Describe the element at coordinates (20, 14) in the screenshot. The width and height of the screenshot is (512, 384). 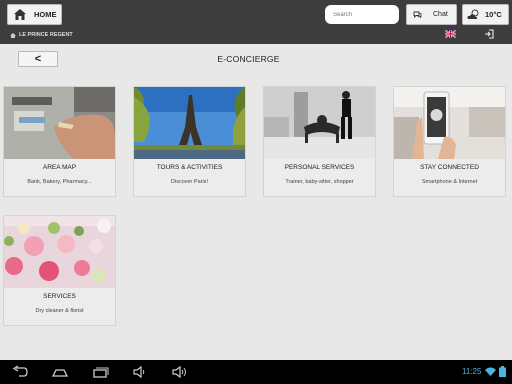
I see `home-icon` at that location.